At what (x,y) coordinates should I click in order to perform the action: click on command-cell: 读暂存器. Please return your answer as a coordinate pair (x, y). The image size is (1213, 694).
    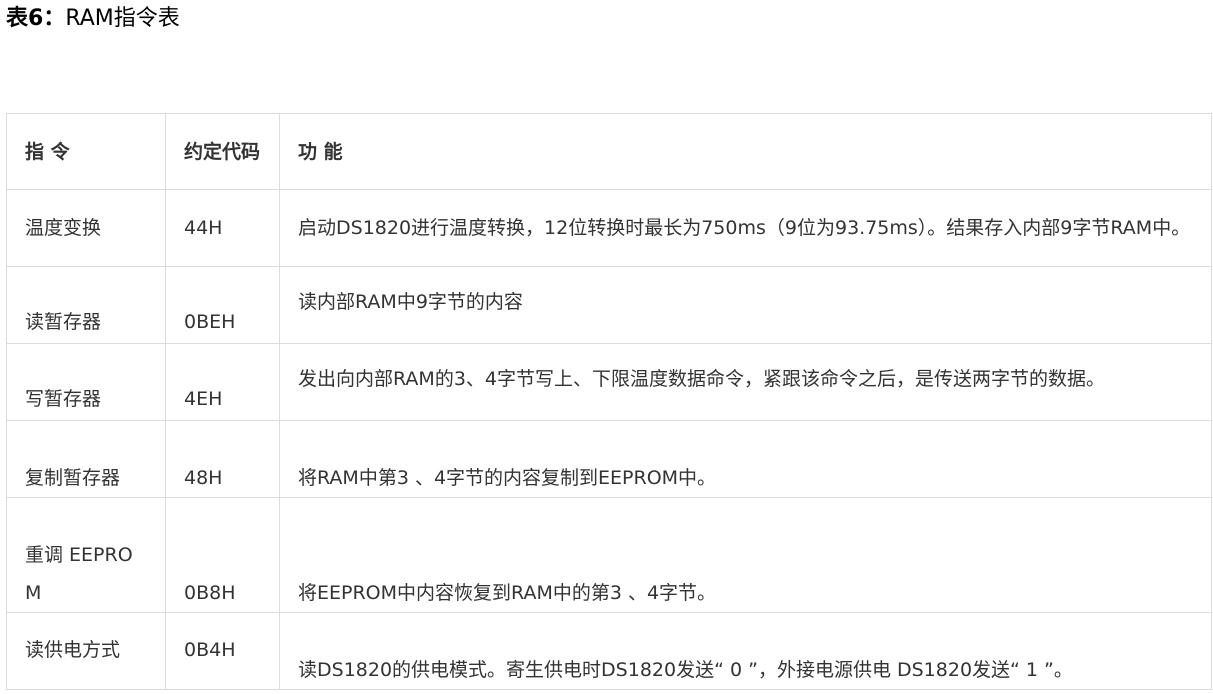
    Looking at the image, I should click on (86, 305).